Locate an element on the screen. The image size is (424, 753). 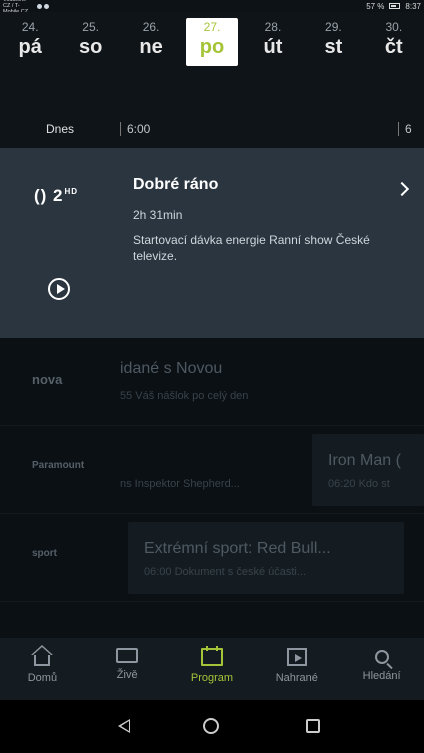
day-item: 30. čt is located at coordinates (394, 62).